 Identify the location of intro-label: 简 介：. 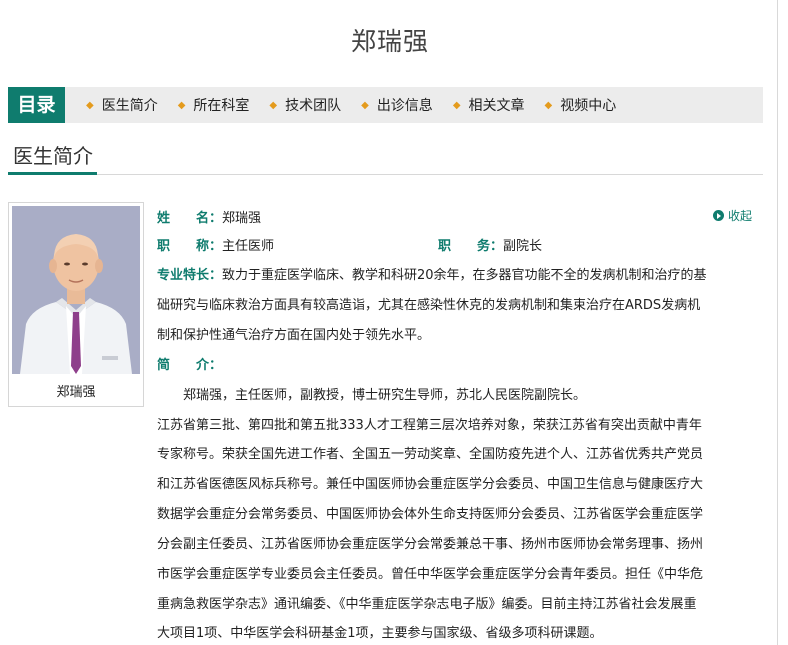
(190, 365).